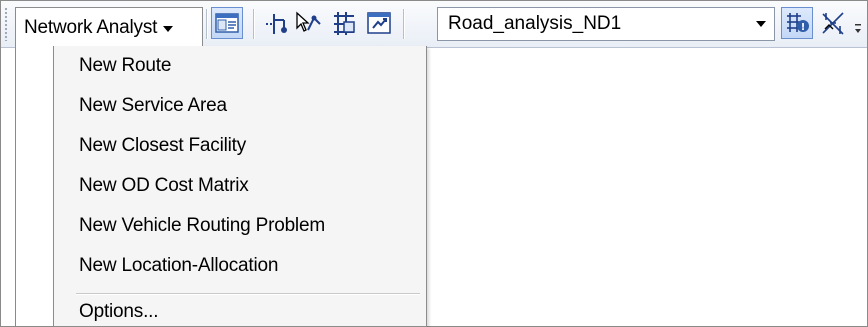  I want to click on toolbar-grip, so click(6, 24).